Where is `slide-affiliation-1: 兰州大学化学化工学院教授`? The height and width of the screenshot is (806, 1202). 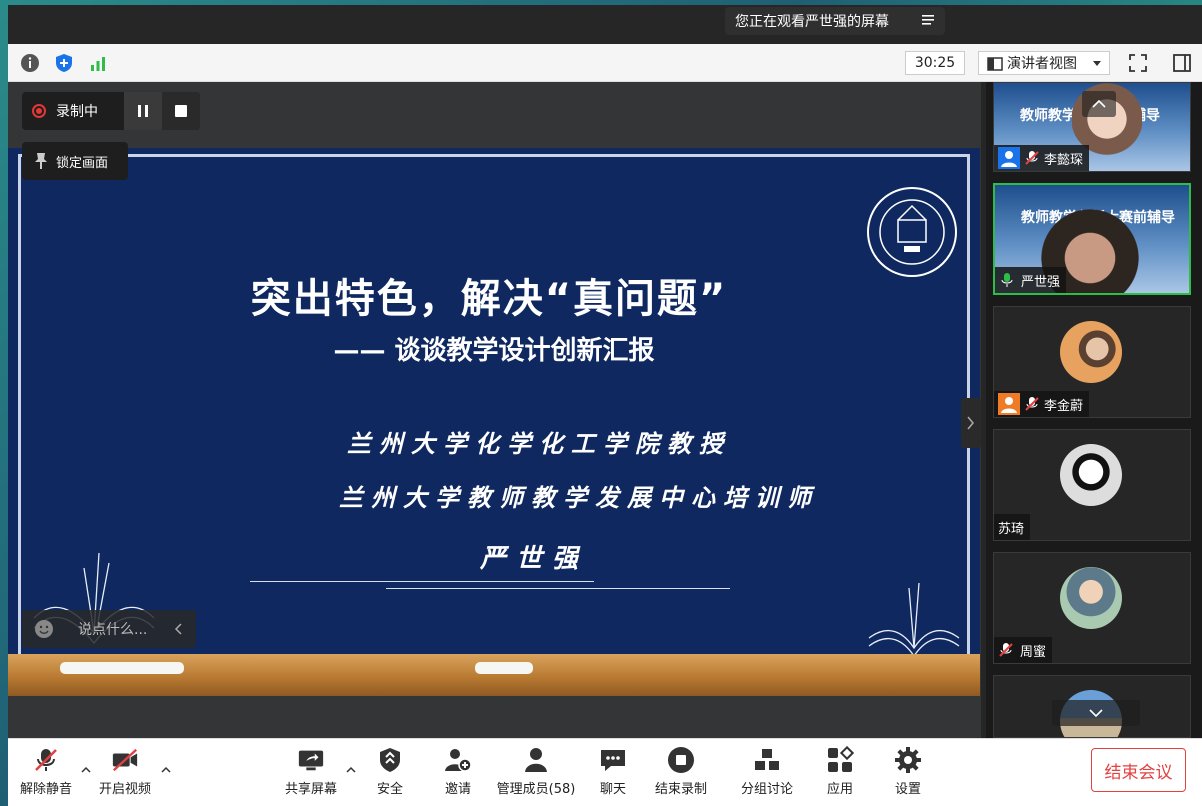
slide-affiliation-1: 兰州大学化学化工学院教授 is located at coordinates (539, 443).